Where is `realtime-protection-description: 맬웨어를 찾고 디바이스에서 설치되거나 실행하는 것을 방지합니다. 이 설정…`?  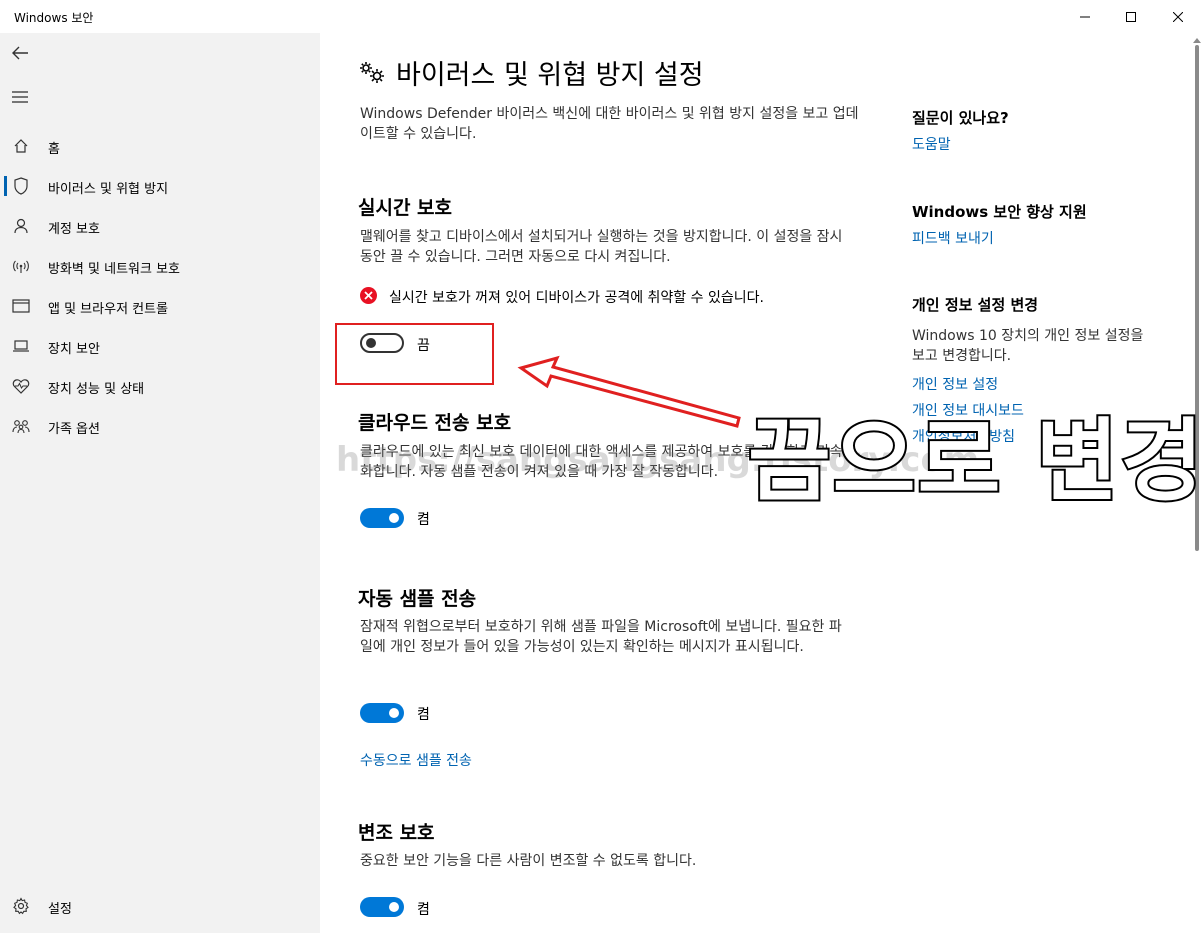 realtime-protection-description: 맬웨어를 찾고 디바이스에서 설치되거나 실행하는 것을 방지합니다. 이 설정… is located at coordinates (601, 247).